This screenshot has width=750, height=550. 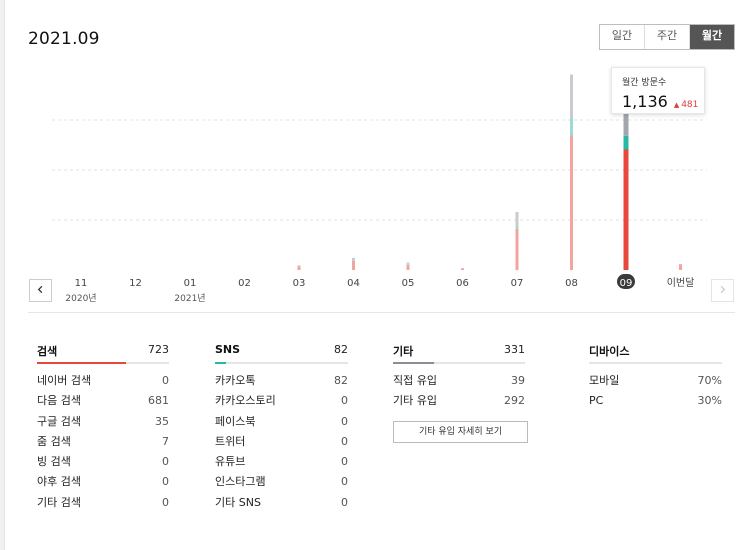 I want to click on tab-weekly: 주간, so click(x=667, y=37).